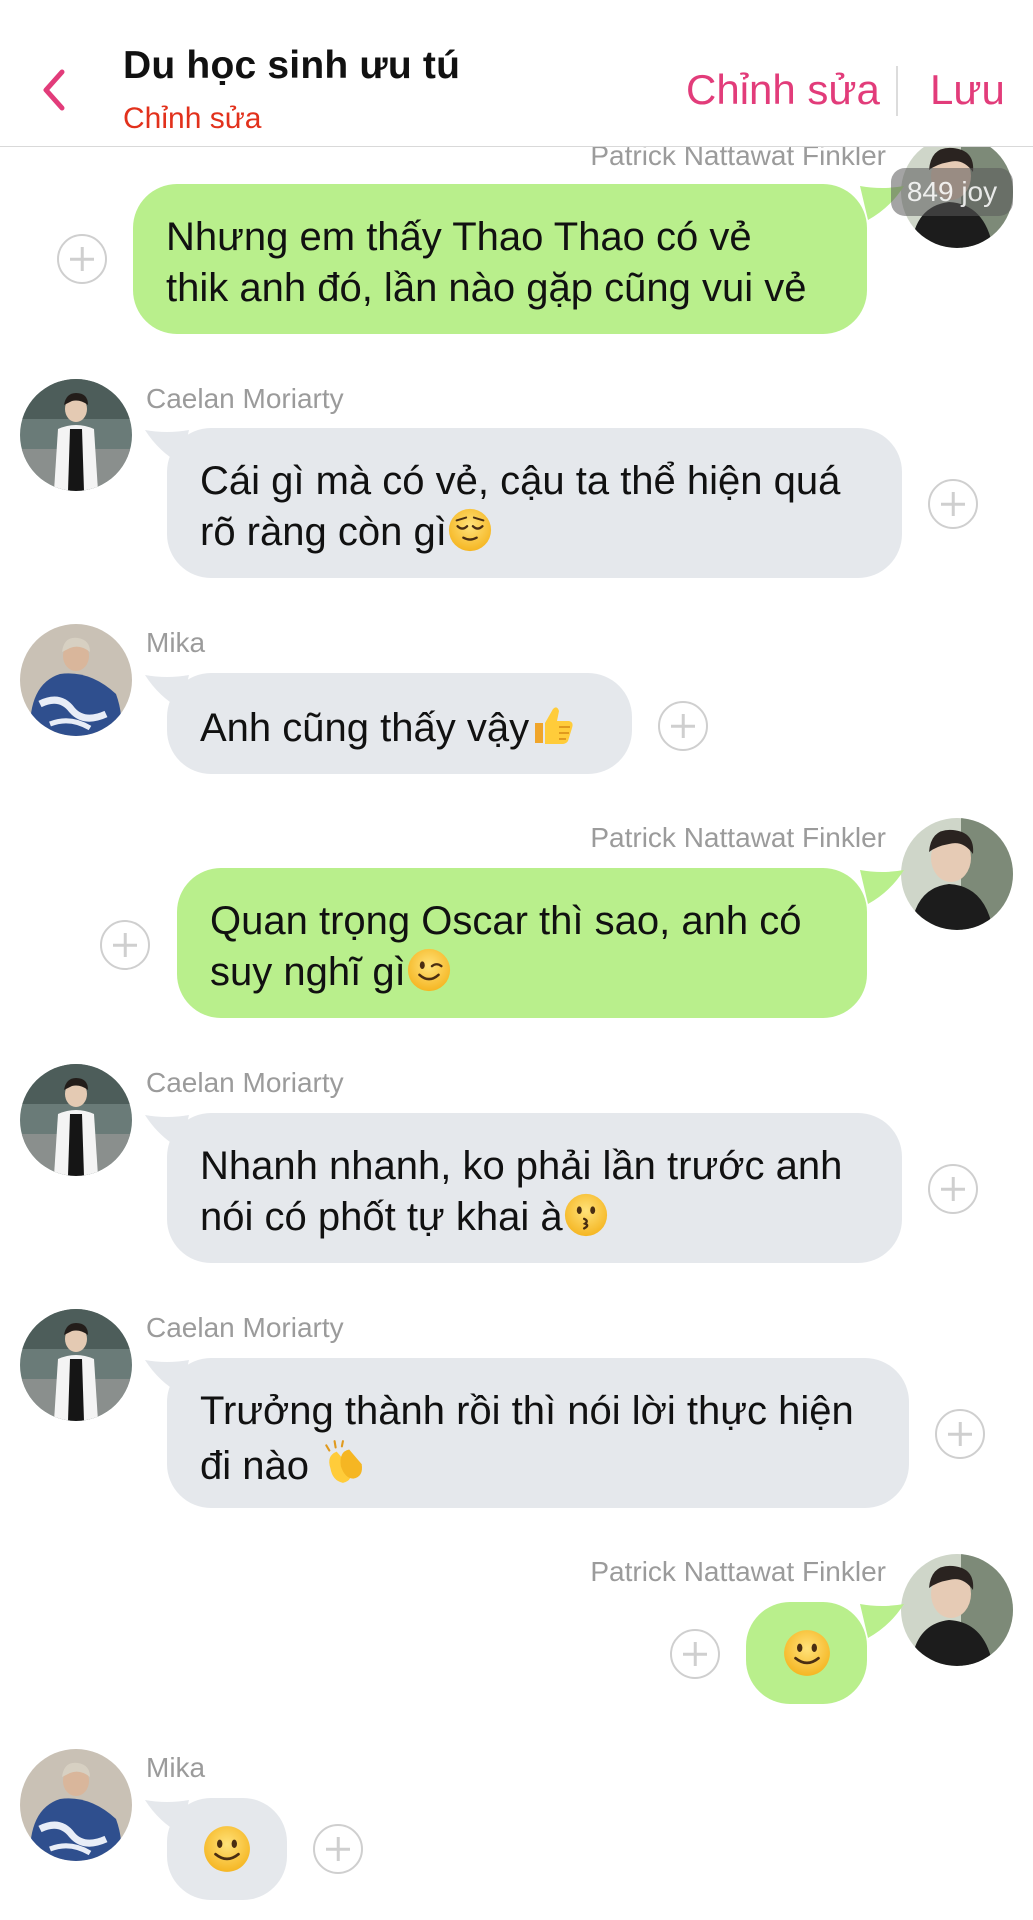 This screenshot has height=1920, width=1033. What do you see at coordinates (365, 728) in the screenshot?
I see `message-line: Anh cũng thấy vậy` at bounding box center [365, 728].